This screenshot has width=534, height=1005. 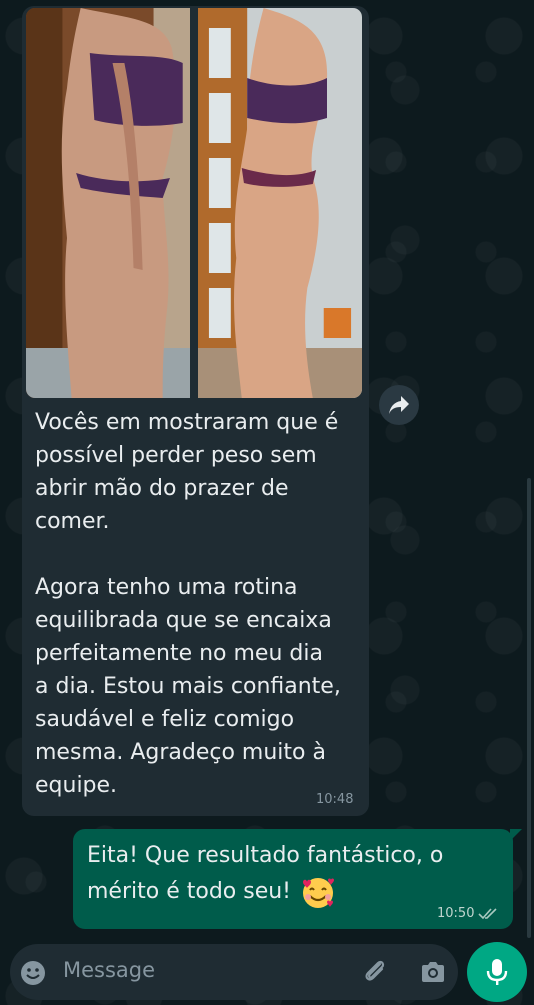 I want to click on after-photo-image, so click(x=280, y=203).